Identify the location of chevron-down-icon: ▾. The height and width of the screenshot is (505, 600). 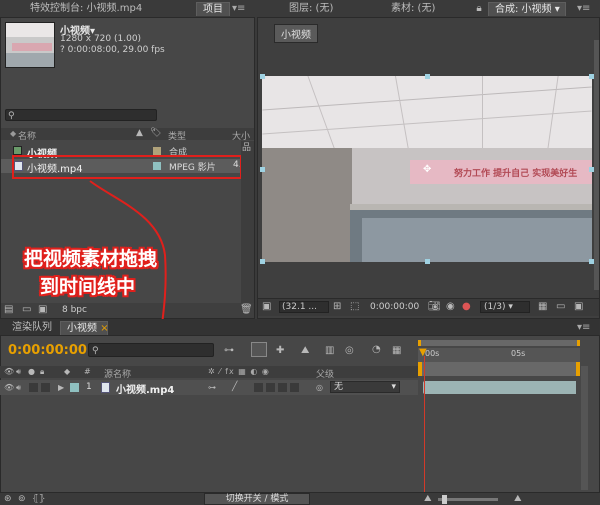
(393, 387).